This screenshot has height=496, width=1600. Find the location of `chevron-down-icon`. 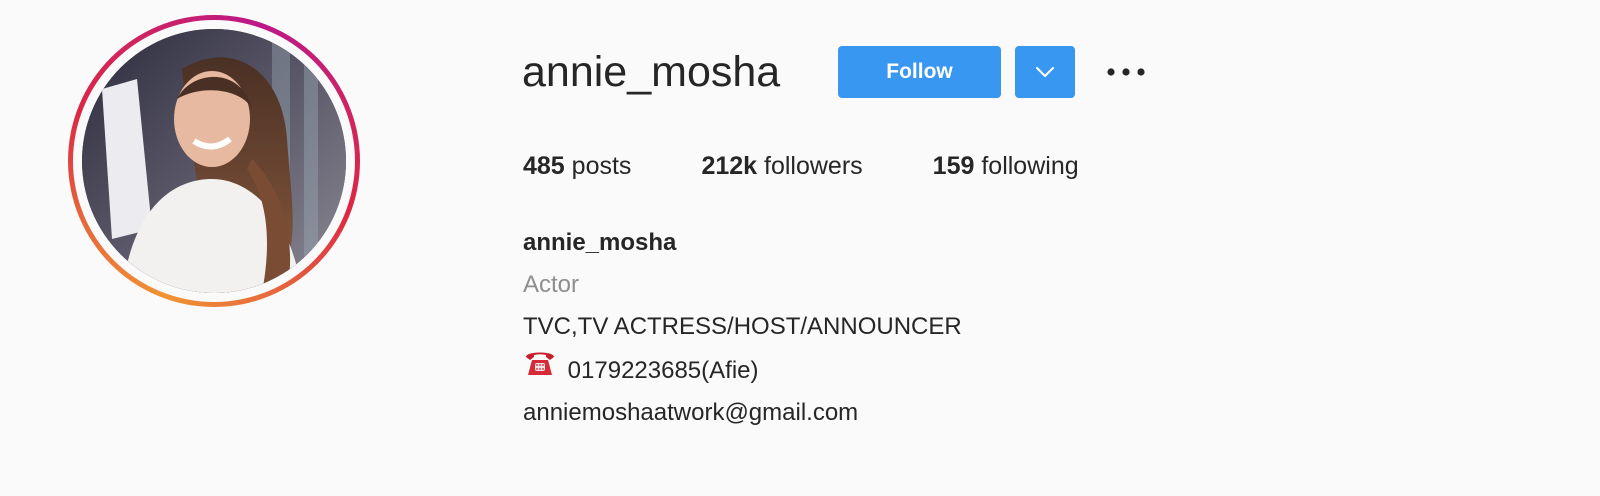

chevron-down-icon is located at coordinates (1045, 72).